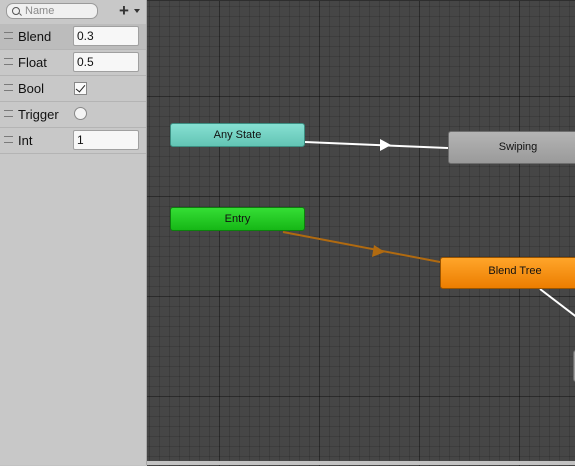 This screenshot has width=575, height=466. I want to click on graph-bottom-edge, so click(361, 463).